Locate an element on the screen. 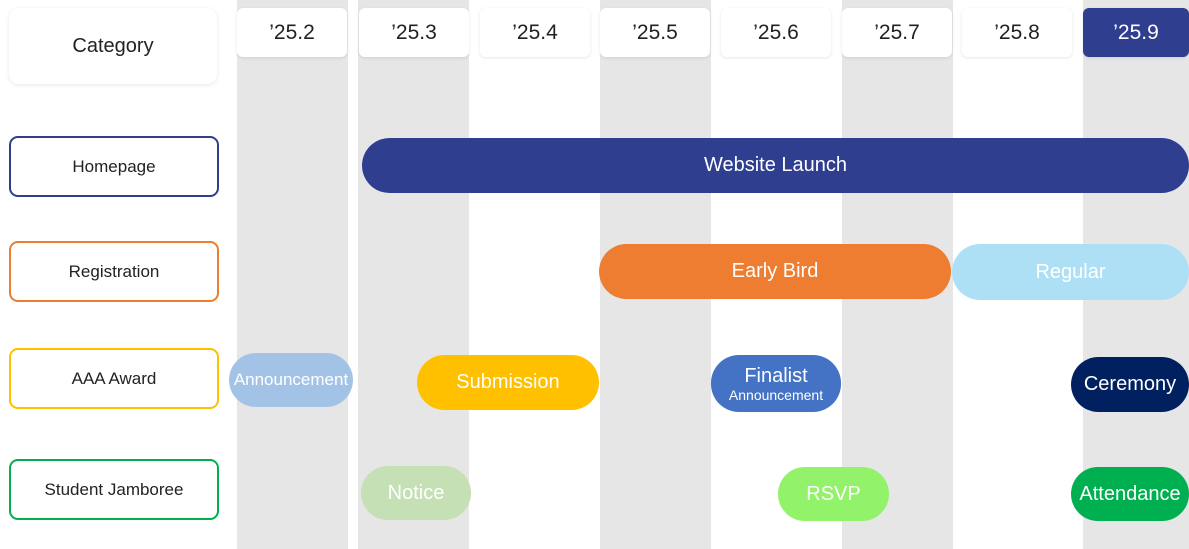 This screenshot has height=549, width=1189. category-student-jamboree: Student Jamboree is located at coordinates (114, 489).